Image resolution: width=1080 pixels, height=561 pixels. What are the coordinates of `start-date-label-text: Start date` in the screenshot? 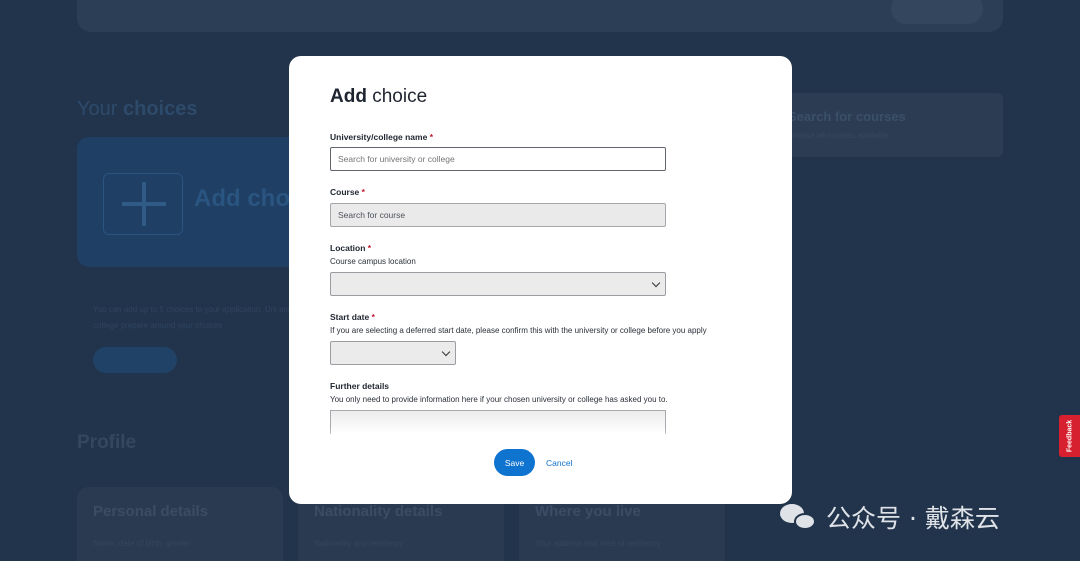 It's located at (350, 317).